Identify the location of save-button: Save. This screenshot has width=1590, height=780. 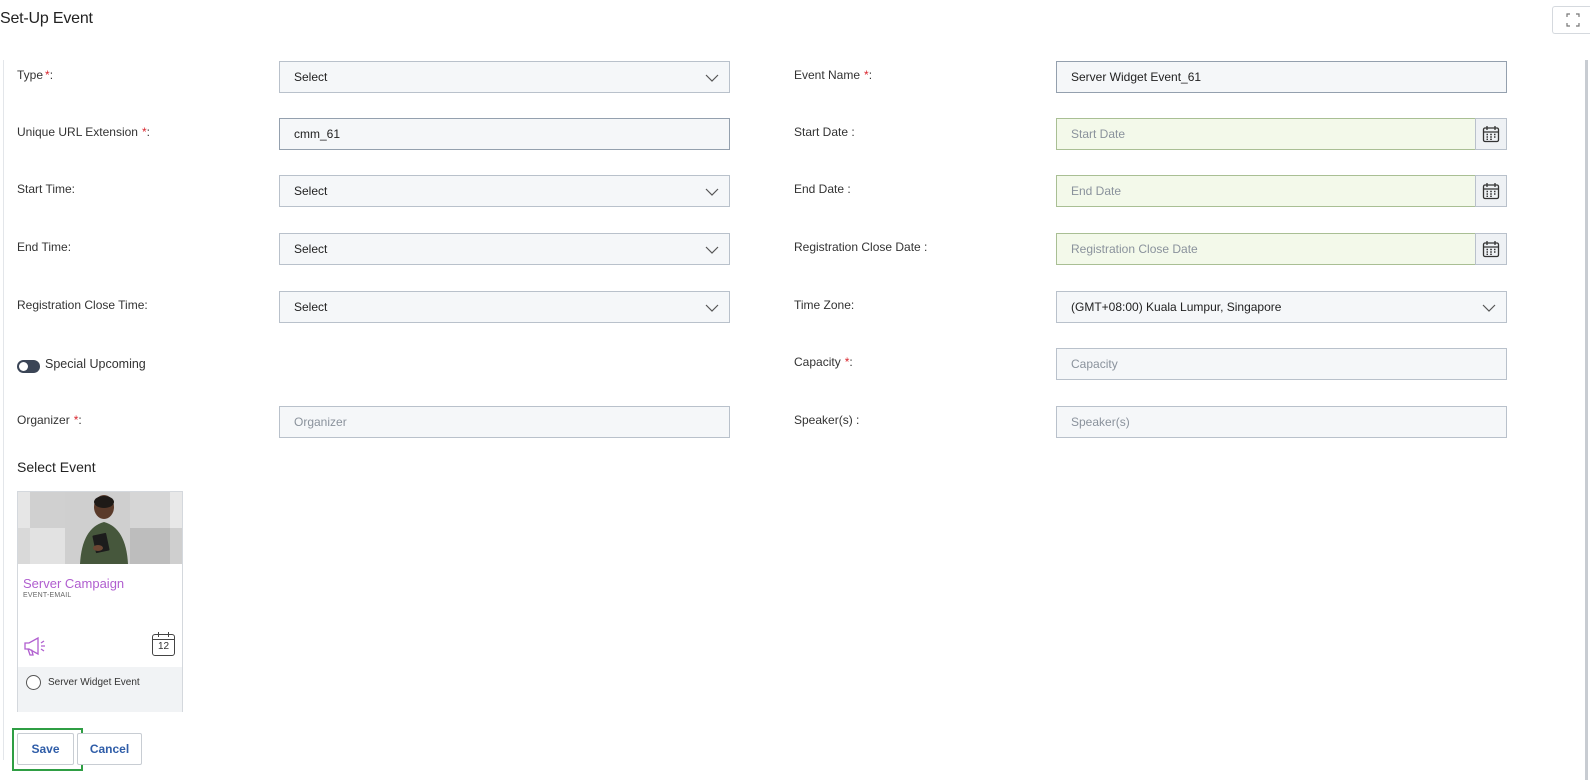
(45, 749).